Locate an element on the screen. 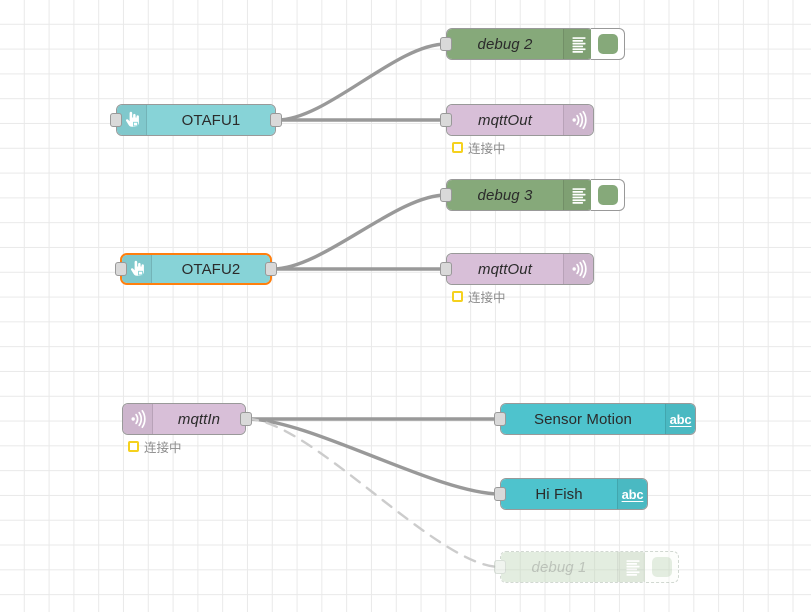  node-debug1: debug 1 is located at coordinates (586, 567).